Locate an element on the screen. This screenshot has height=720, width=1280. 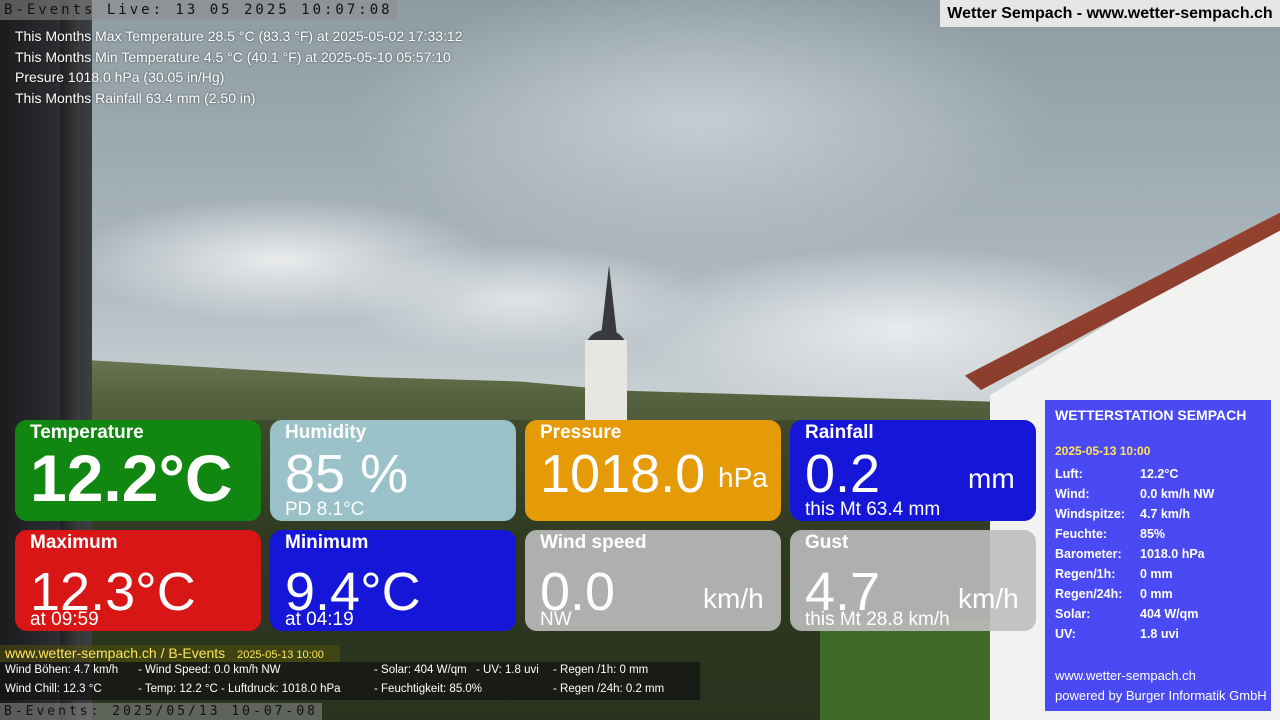
rainfall-unit: mm is located at coordinates (991, 478).